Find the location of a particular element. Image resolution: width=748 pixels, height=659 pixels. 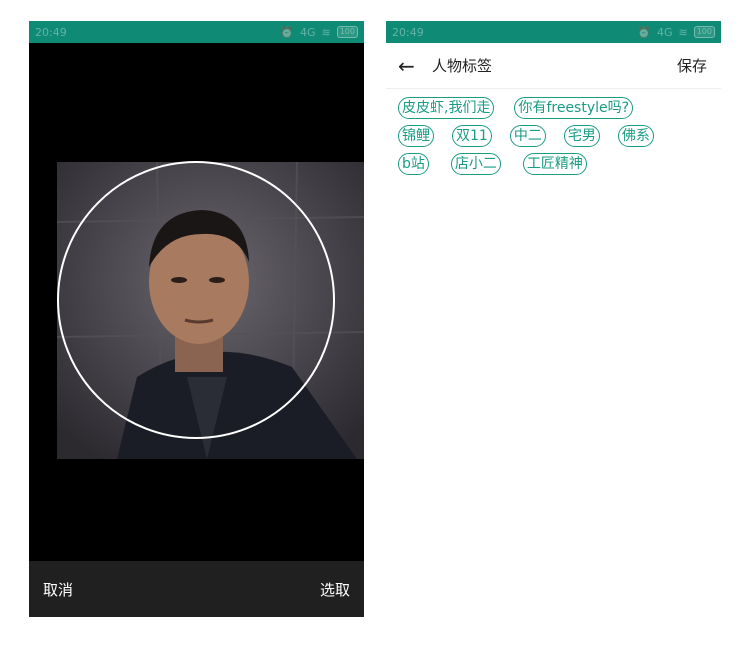

tag-chip: 工匠精神 is located at coordinates (554, 164).